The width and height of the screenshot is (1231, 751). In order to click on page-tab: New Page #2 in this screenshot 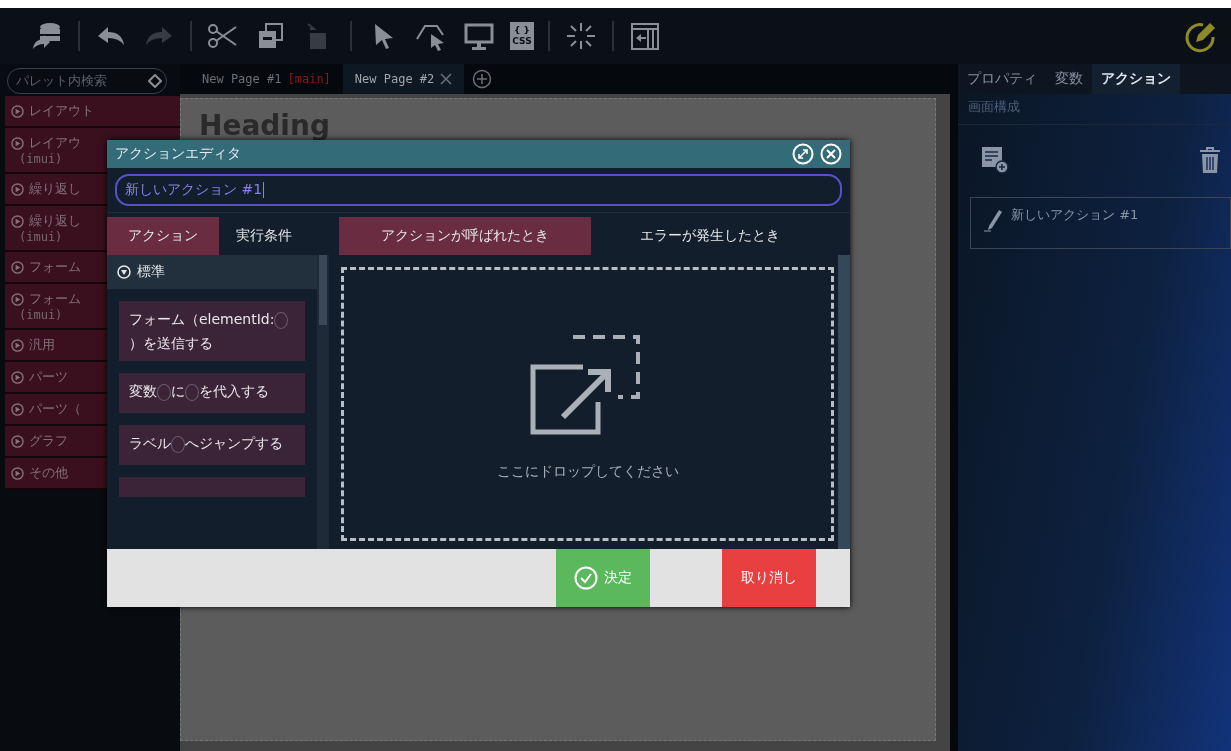, I will do `click(403, 79)`.